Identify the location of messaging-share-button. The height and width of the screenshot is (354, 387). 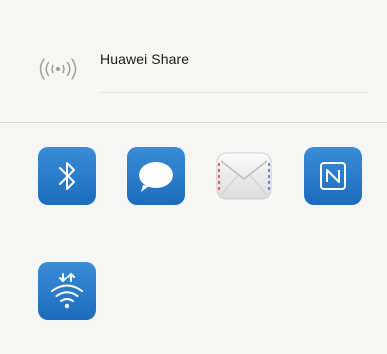
(156, 176).